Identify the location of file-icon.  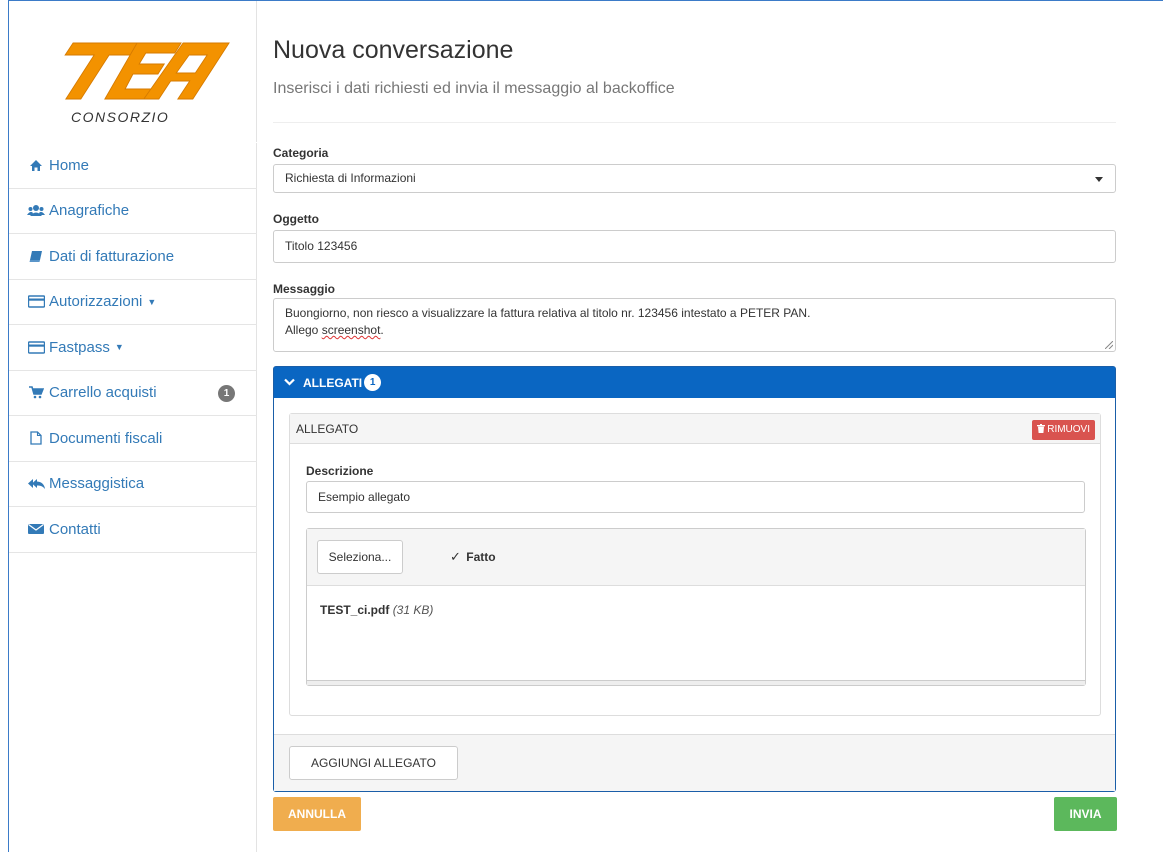
(36, 438).